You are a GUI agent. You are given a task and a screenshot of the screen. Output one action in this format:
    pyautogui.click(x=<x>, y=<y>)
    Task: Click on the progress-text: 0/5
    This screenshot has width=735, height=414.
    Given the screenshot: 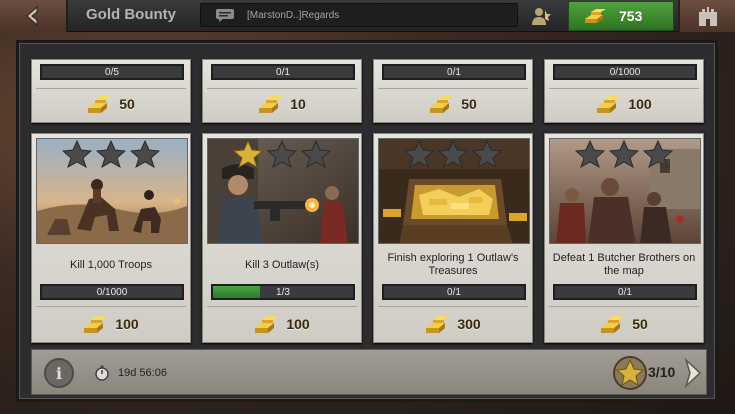 What is the action you would take?
    pyautogui.click(x=112, y=72)
    